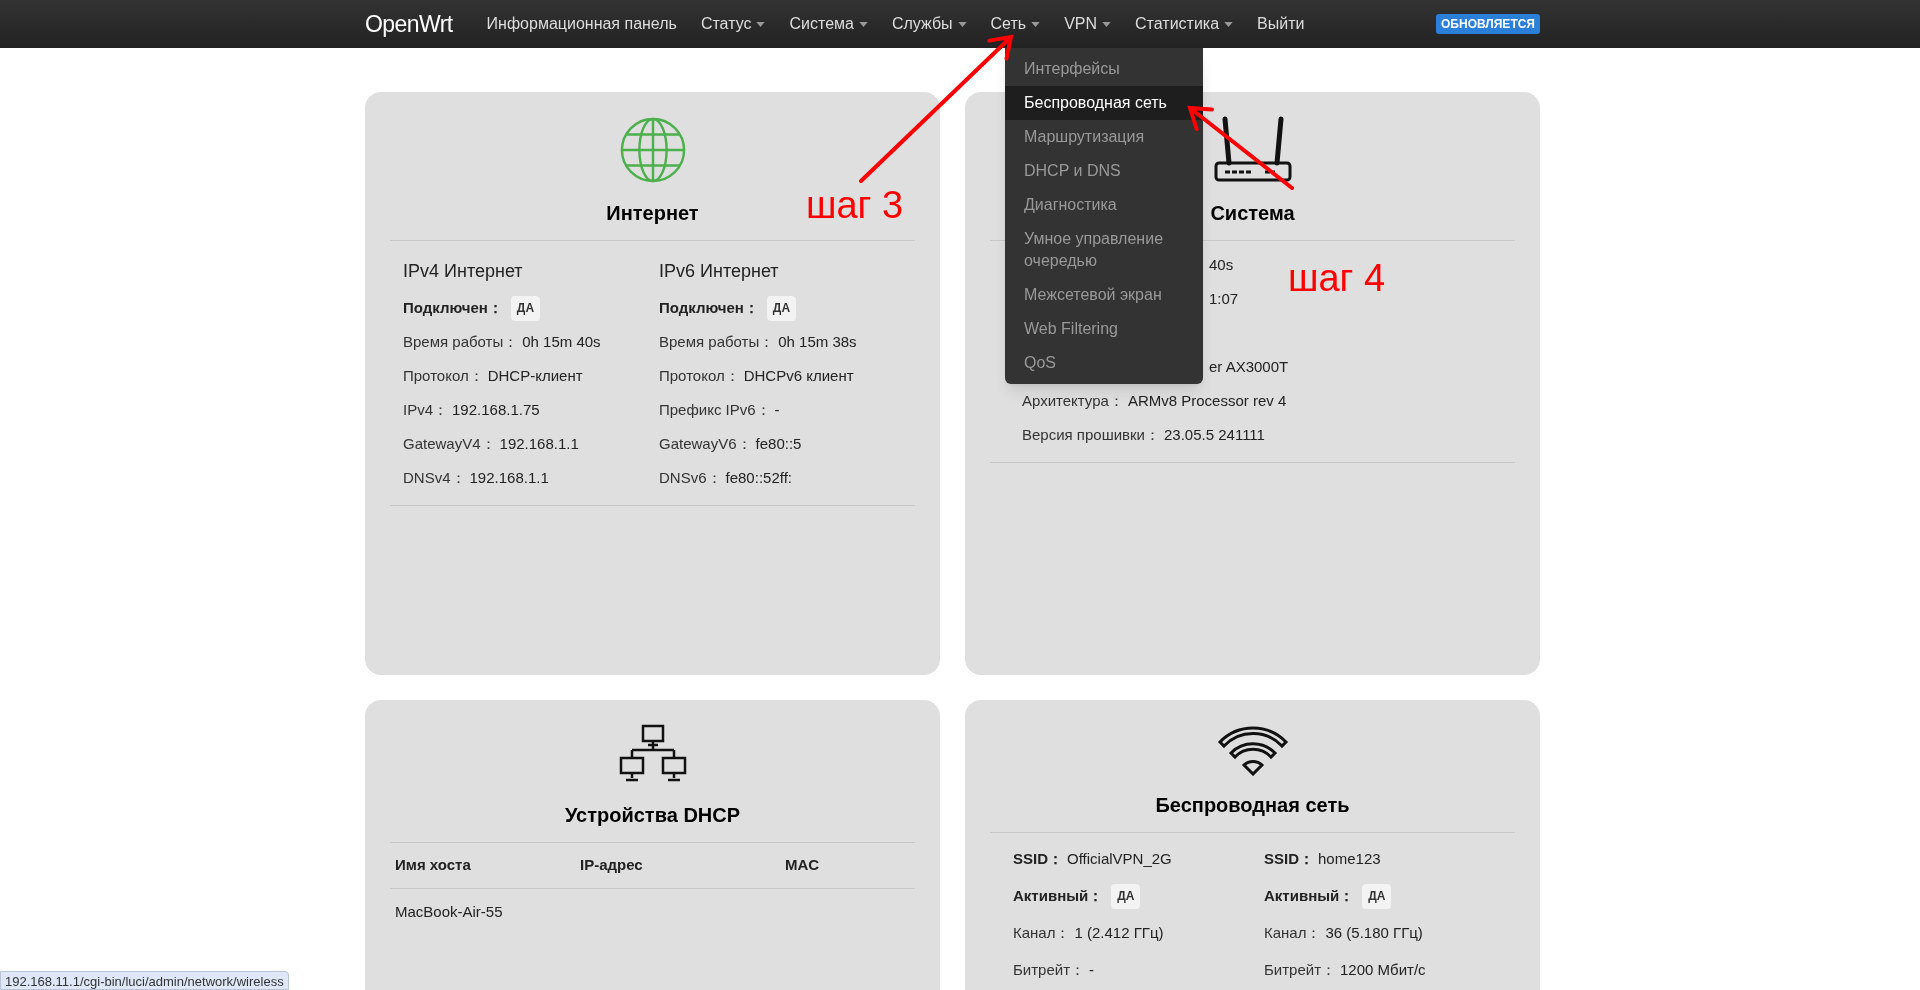 This screenshot has height=990, width=1920. I want to click on wifi-icon, so click(1252, 750).